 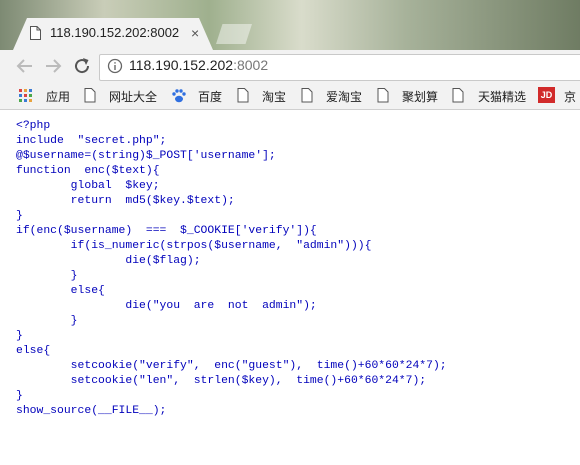 I want to click on code-line: function enc($text){, so click(x=88, y=171).